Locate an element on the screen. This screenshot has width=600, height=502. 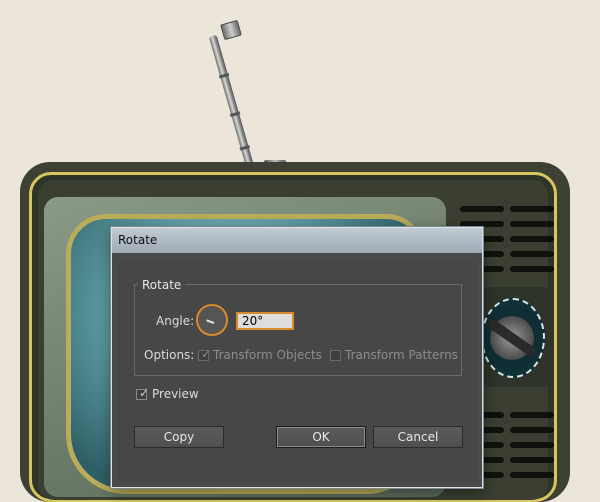
antenna-tip is located at coordinates (231, 30).